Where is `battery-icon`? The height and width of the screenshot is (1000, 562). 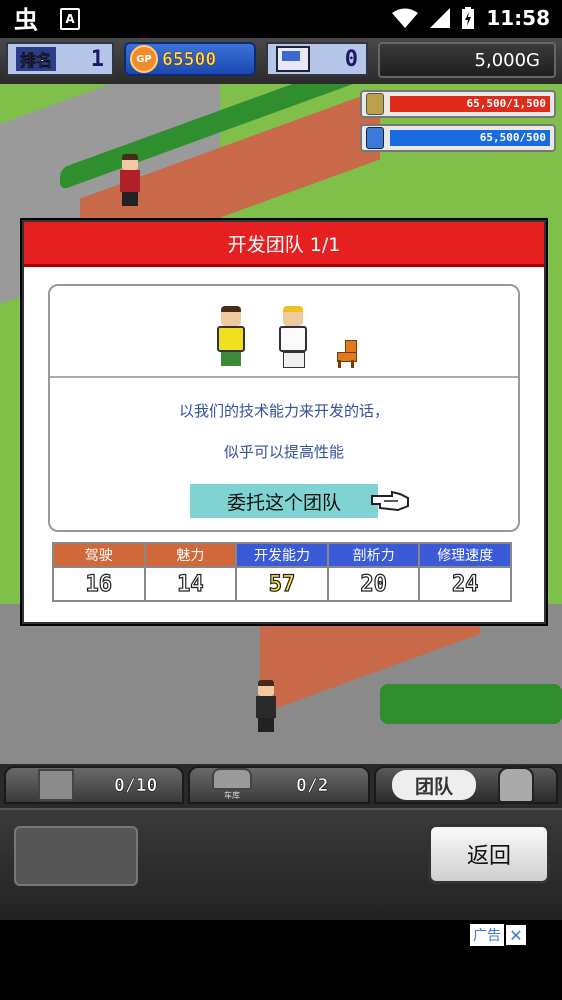 battery-icon is located at coordinates (468, 18).